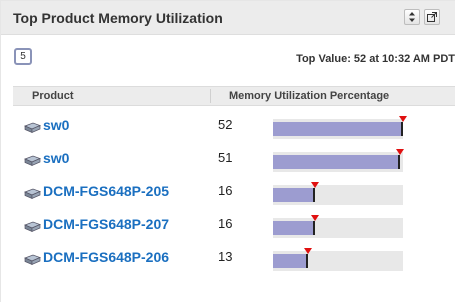 The image size is (455, 302). I want to click on table-row: DCM-FGS648P-206 13, so click(228, 266).